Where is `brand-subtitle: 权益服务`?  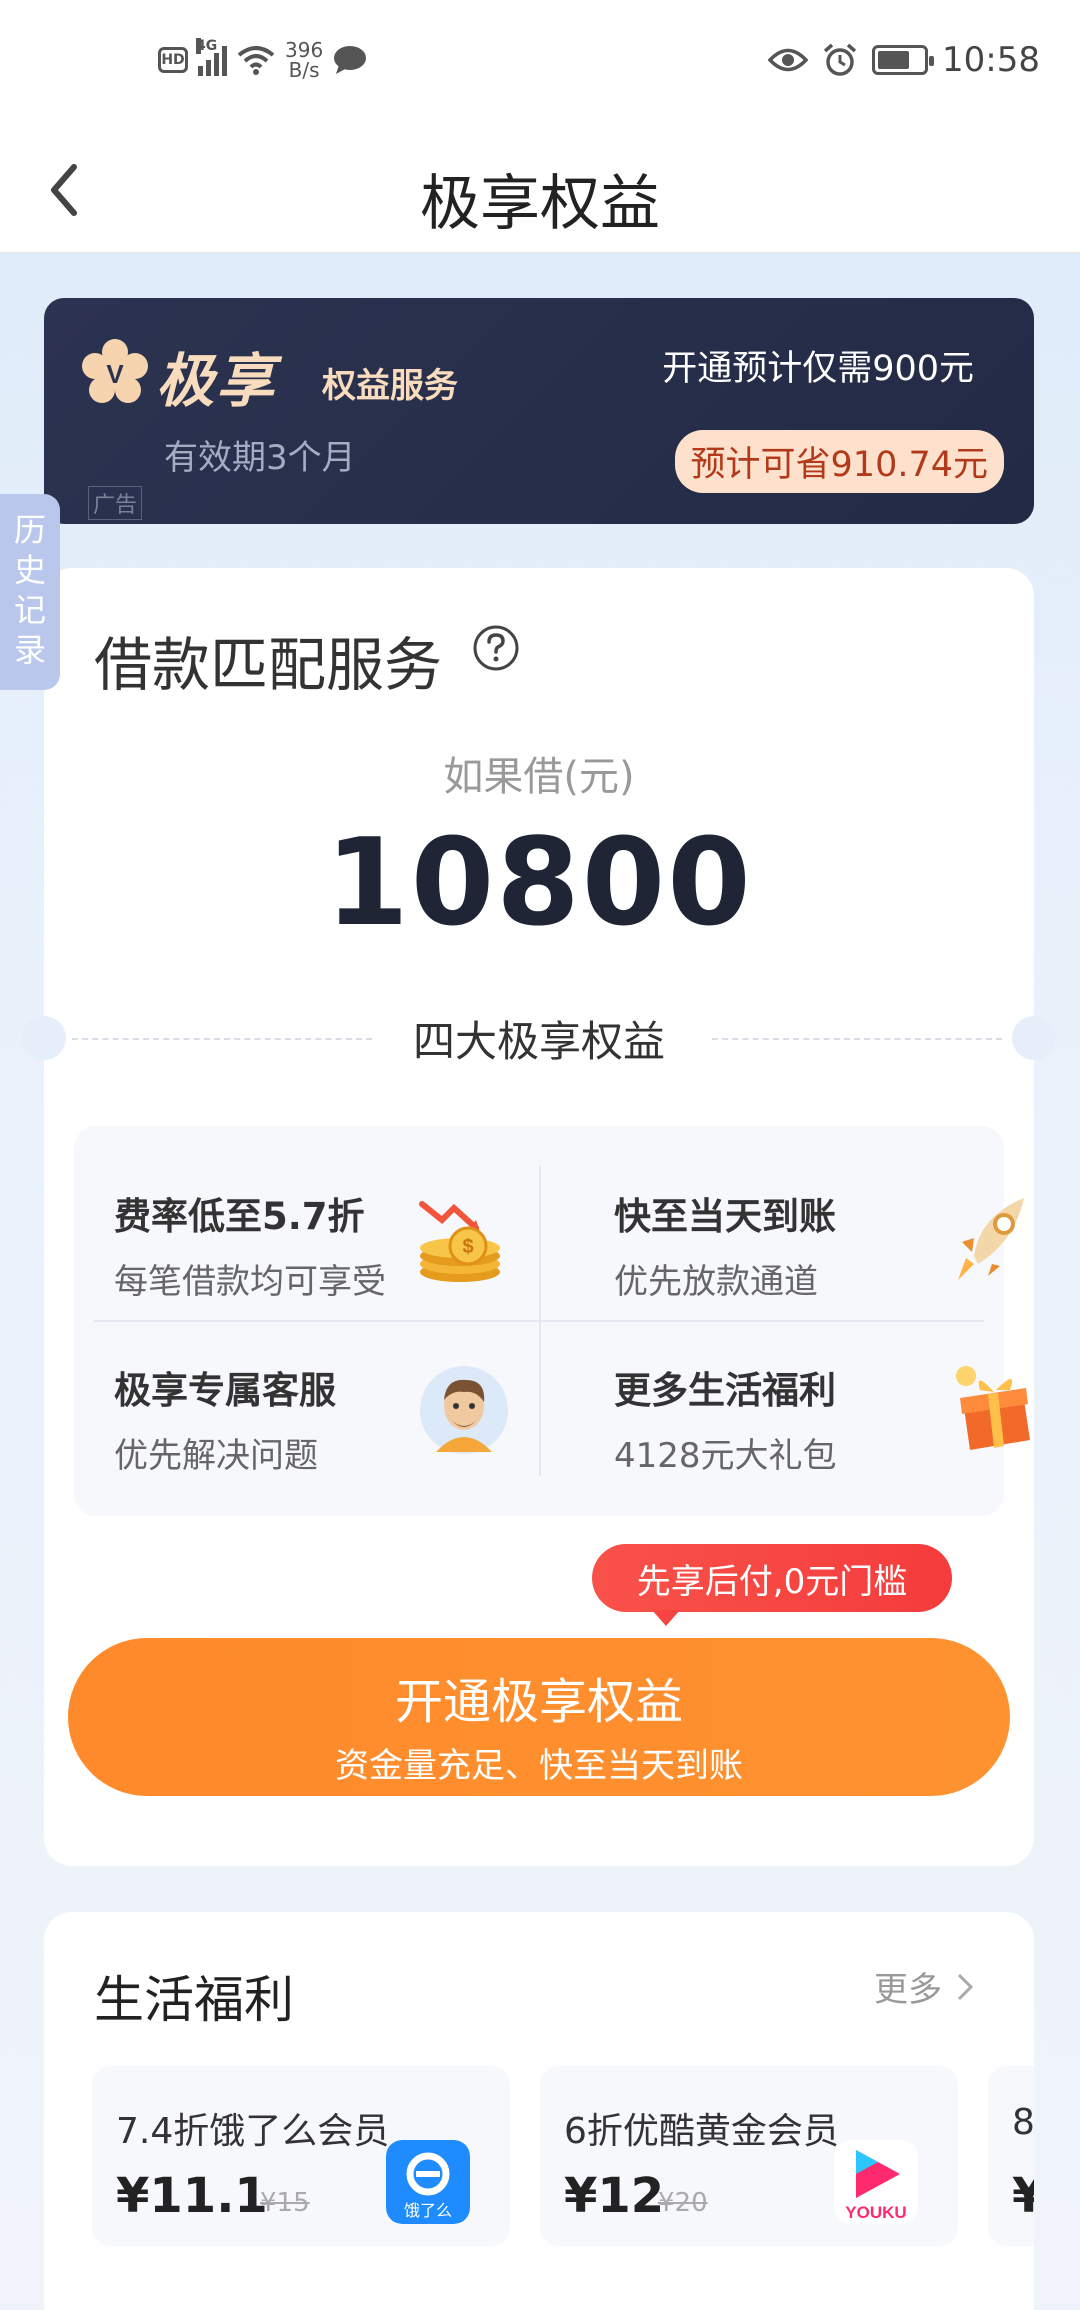 brand-subtitle: 权益服务 is located at coordinates (390, 386).